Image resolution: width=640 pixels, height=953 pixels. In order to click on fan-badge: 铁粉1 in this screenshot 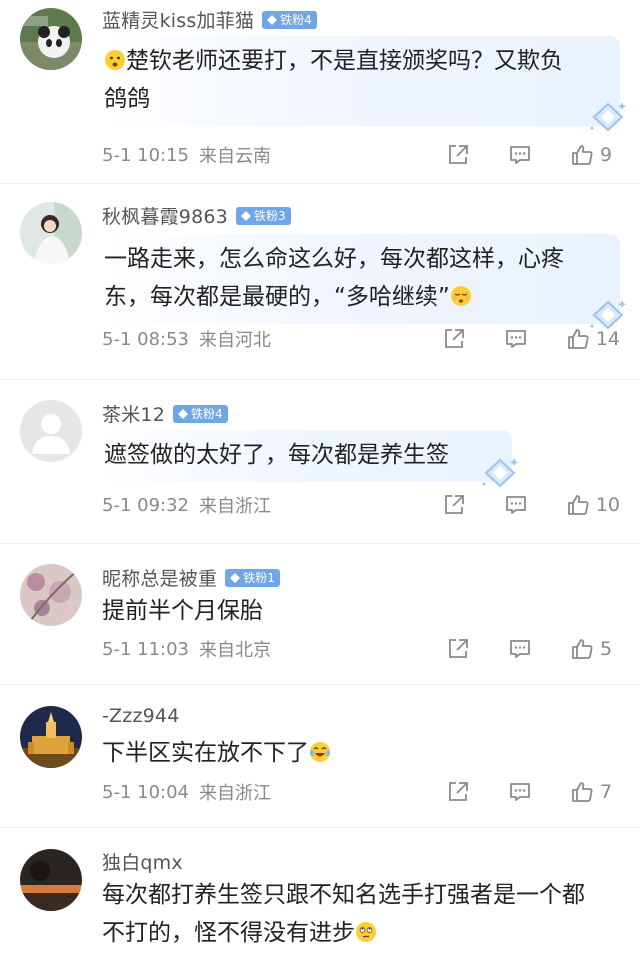, I will do `click(252, 577)`.